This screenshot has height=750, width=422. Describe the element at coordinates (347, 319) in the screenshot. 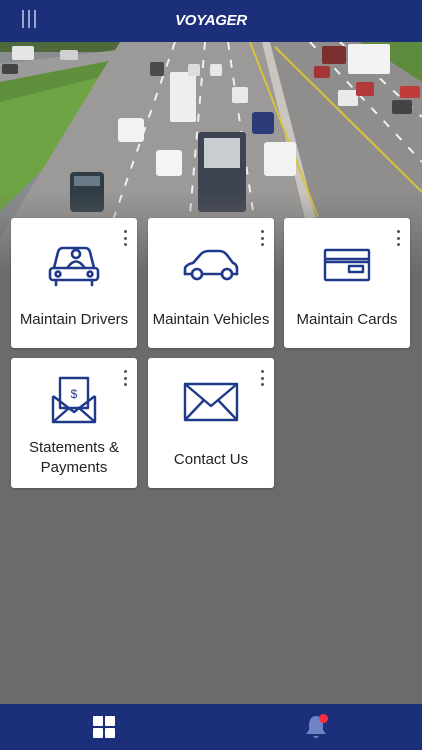

I see `tile-label: Maintain Cards` at that location.